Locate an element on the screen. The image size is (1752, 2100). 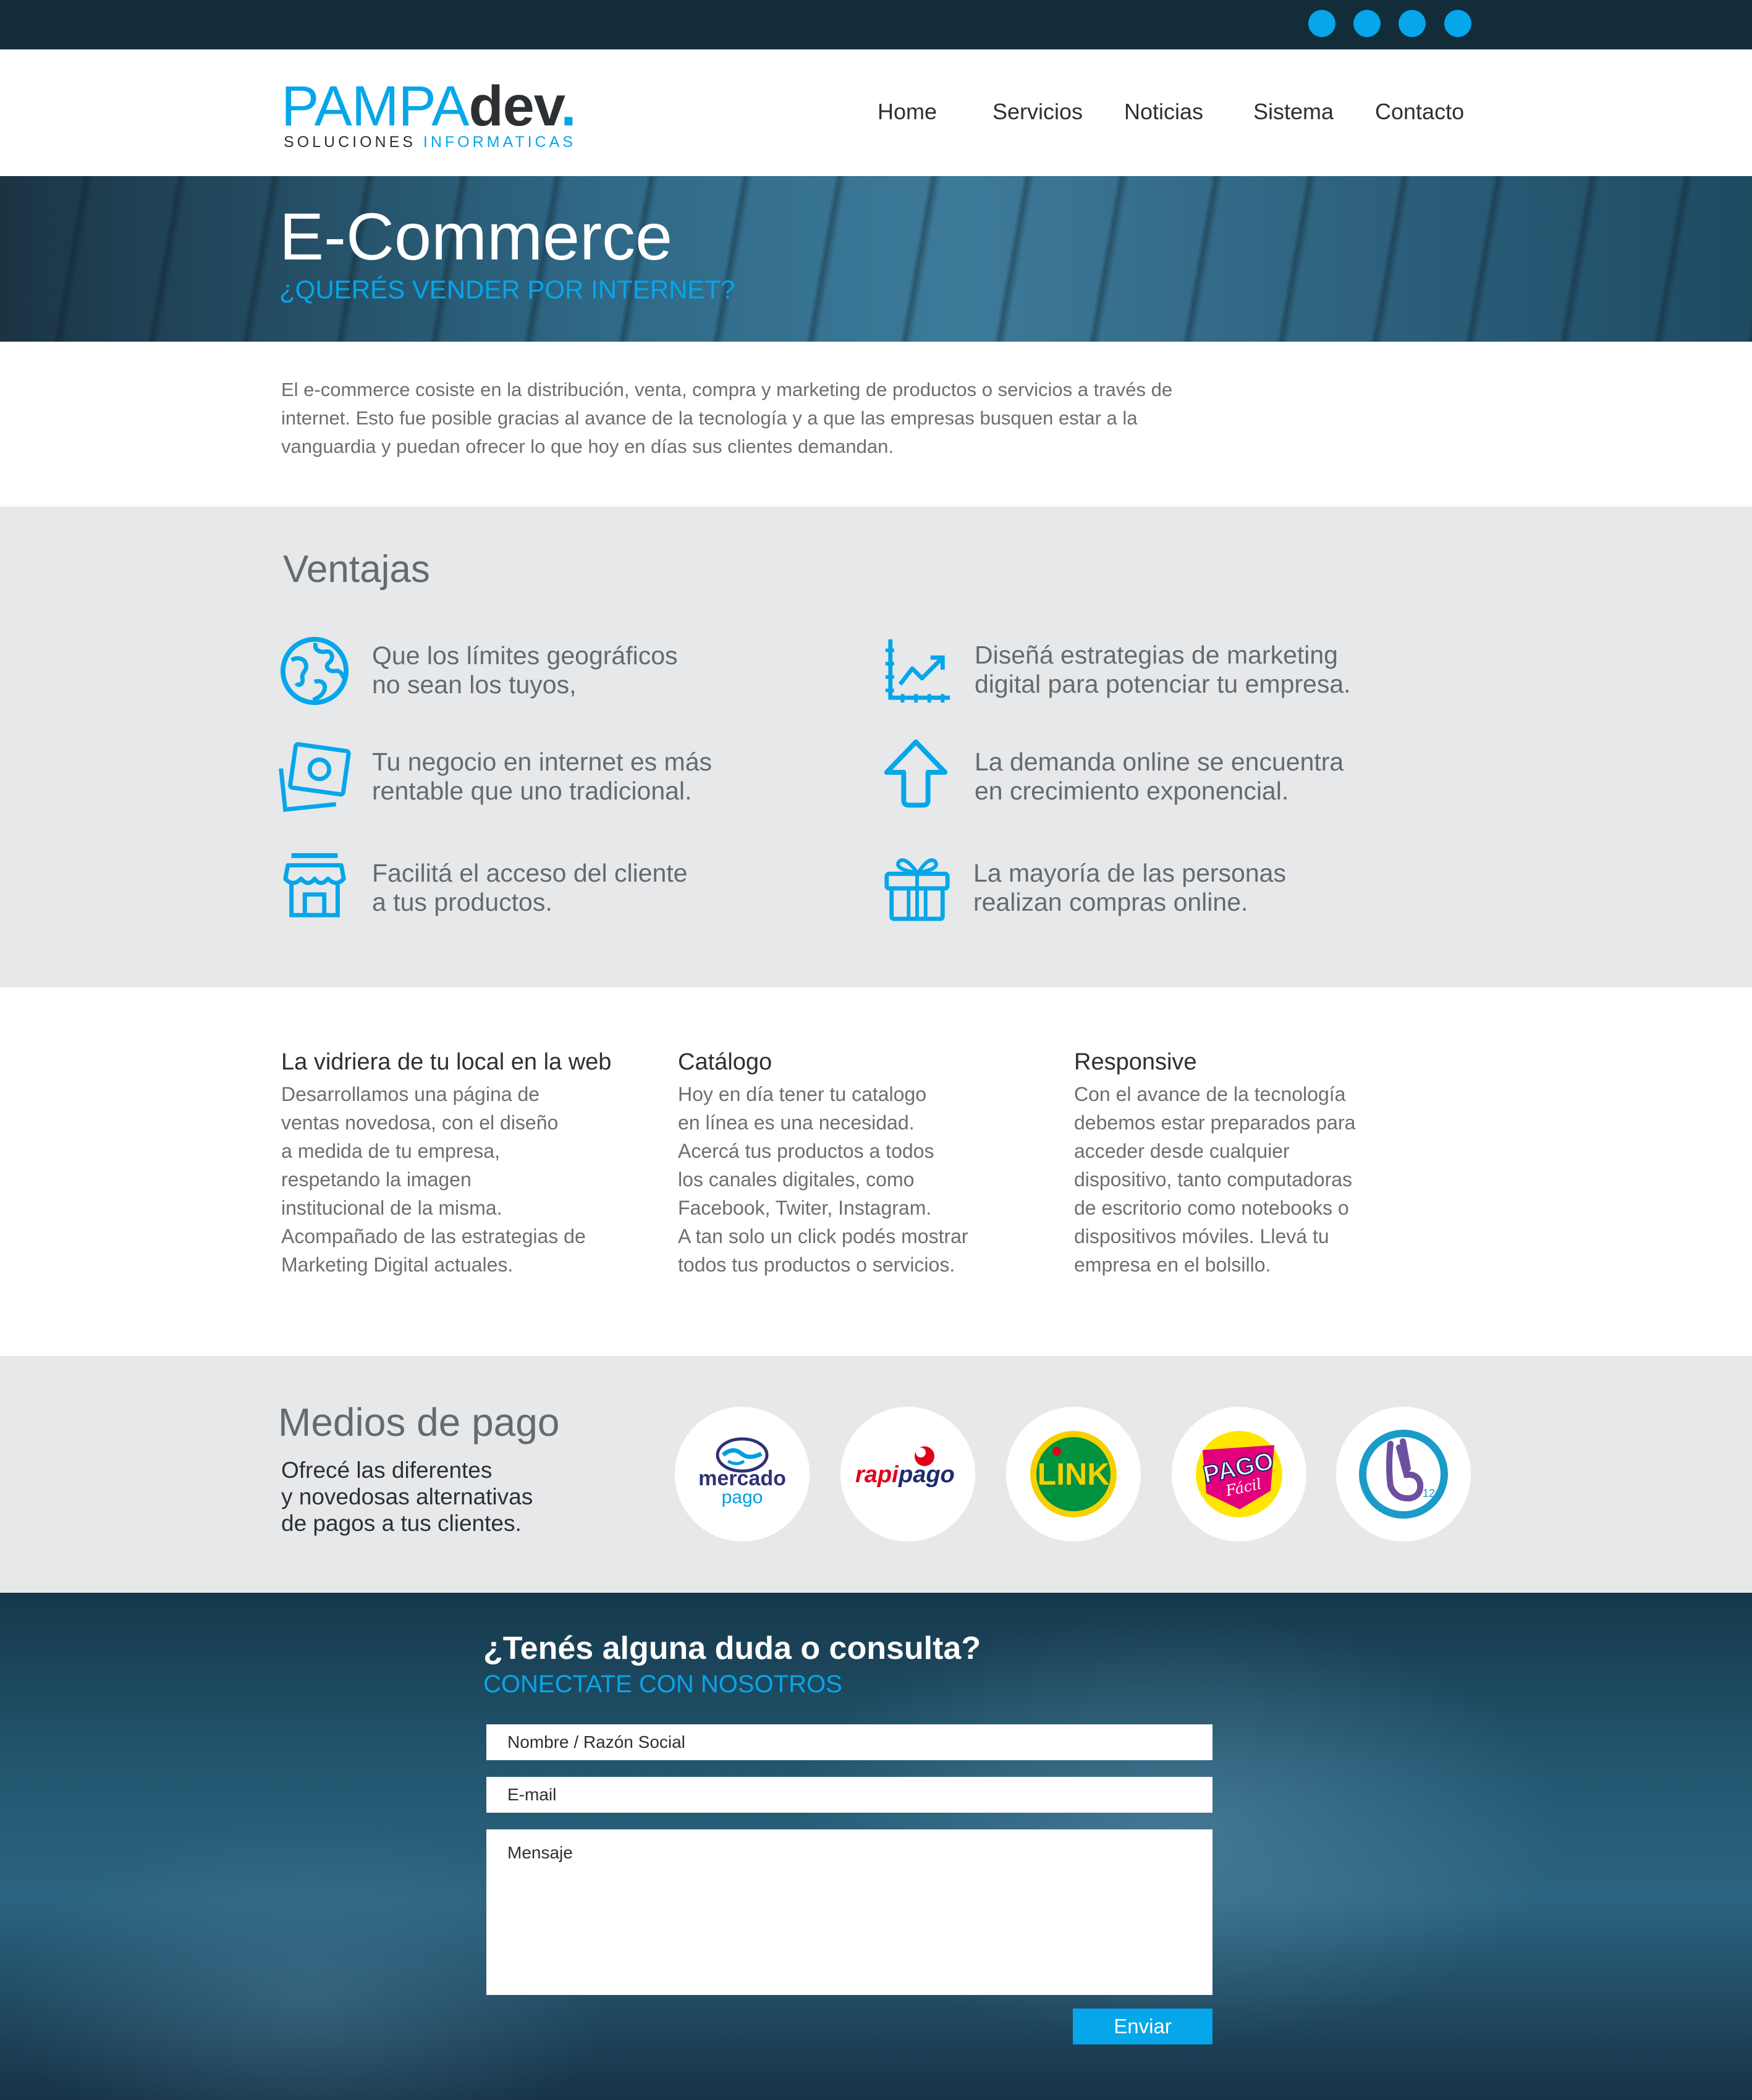
hero-banner: E-Commerce ¿QUERÉS VENDER POR INTERNET? is located at coordinates (876, 259).